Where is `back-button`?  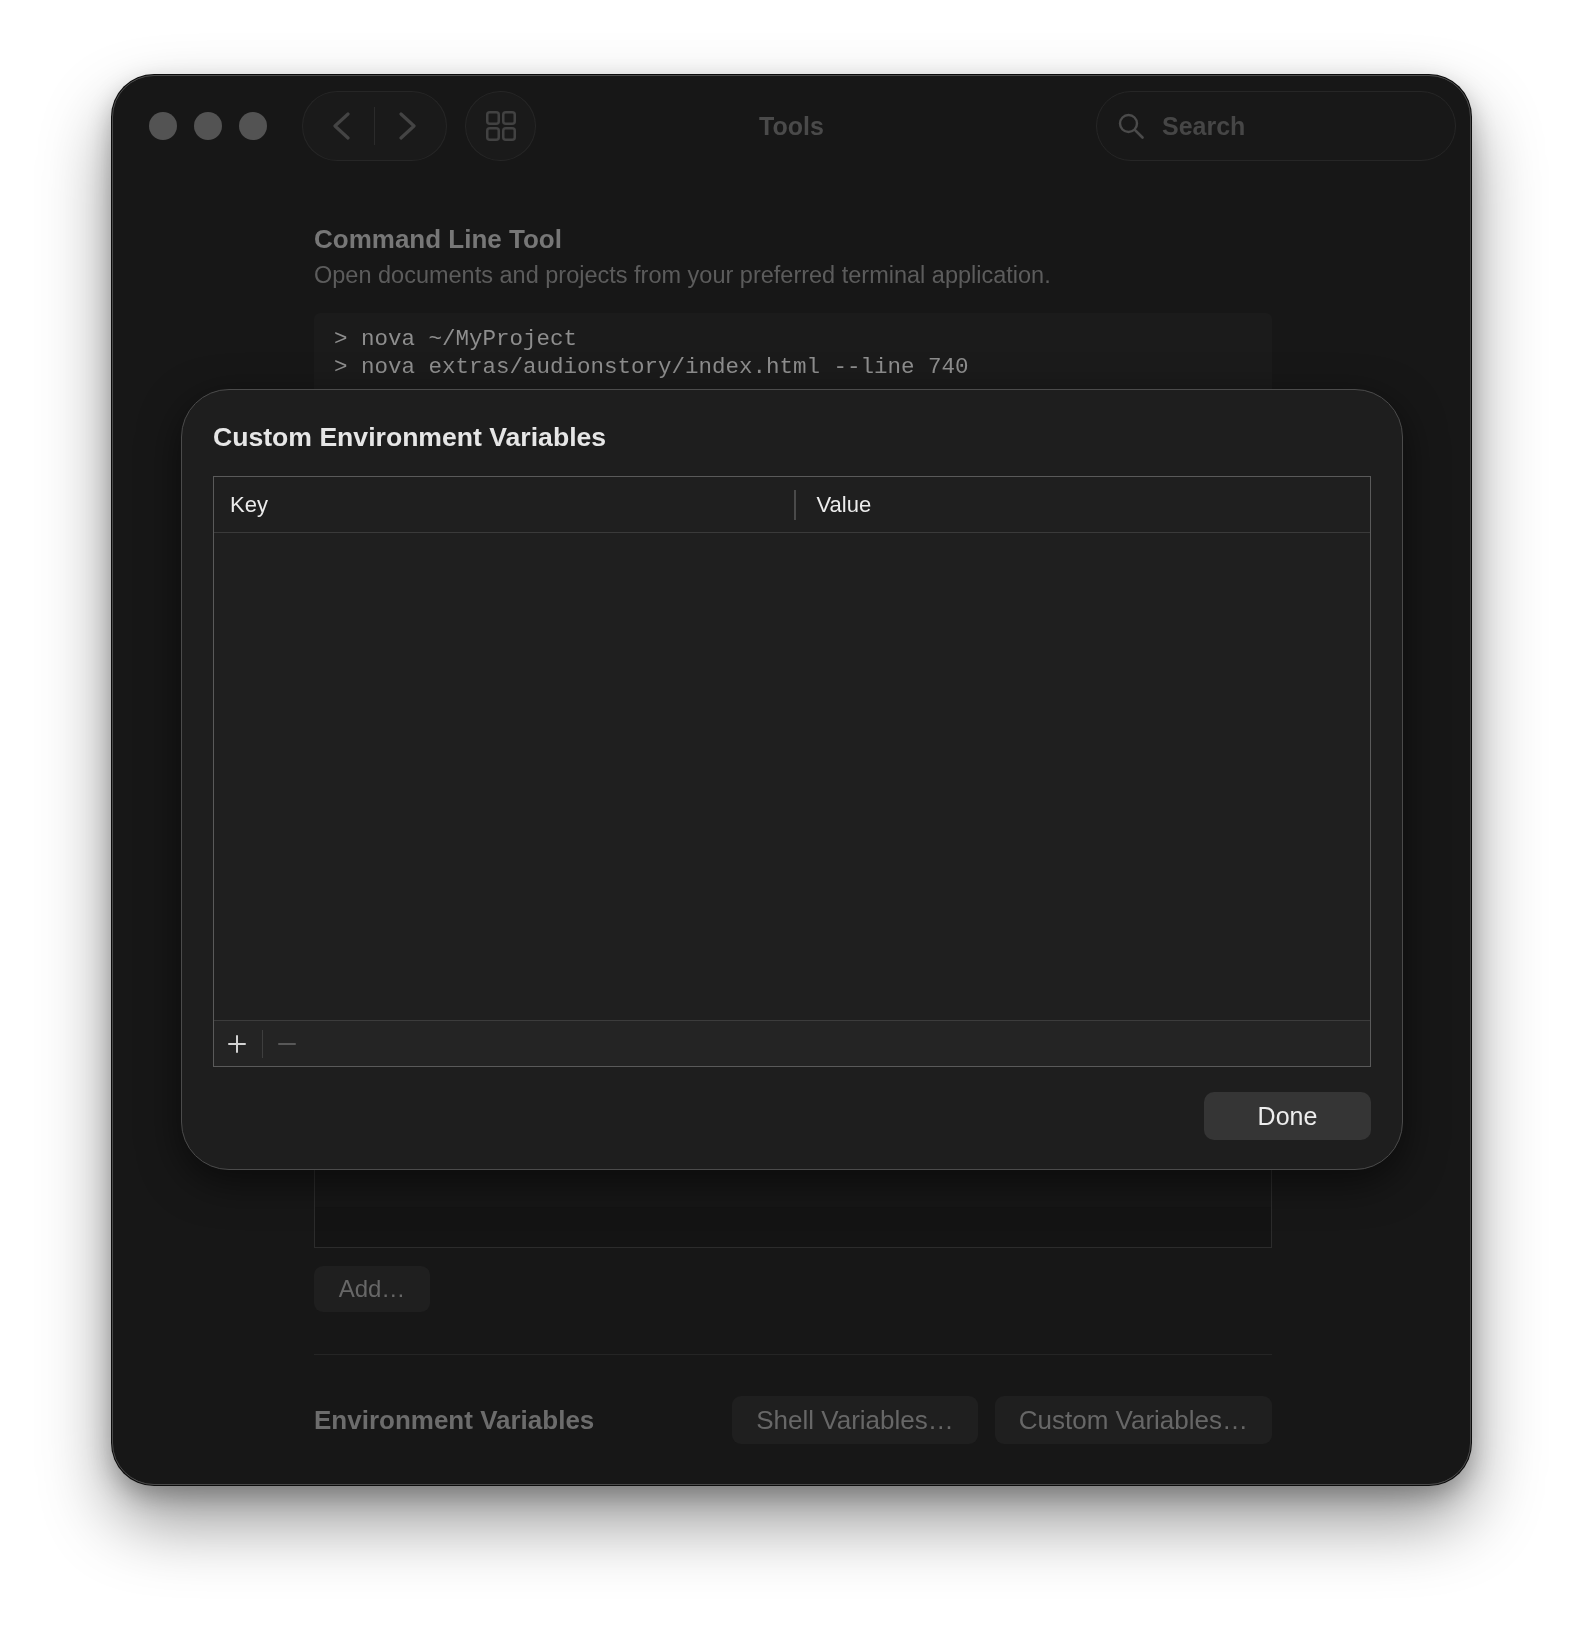 back-button is located at coordinates (338, 126).